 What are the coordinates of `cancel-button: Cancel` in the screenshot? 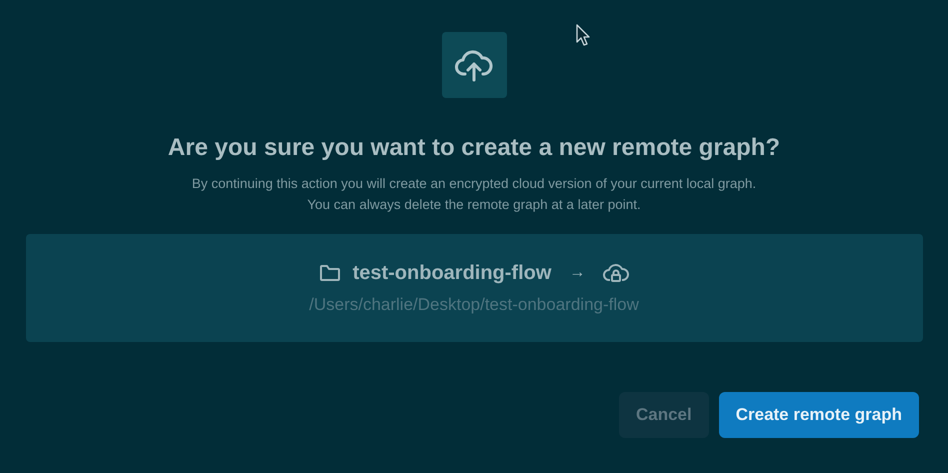 It's located at (663, 415).